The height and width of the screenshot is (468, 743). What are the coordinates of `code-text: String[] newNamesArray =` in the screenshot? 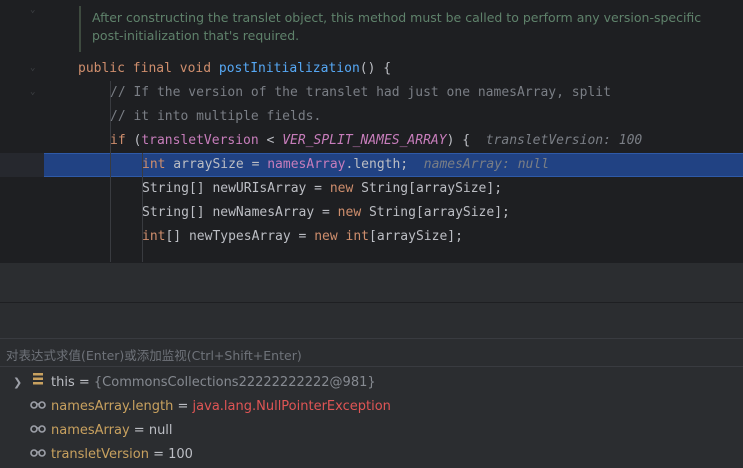 It's located at (240, 212).